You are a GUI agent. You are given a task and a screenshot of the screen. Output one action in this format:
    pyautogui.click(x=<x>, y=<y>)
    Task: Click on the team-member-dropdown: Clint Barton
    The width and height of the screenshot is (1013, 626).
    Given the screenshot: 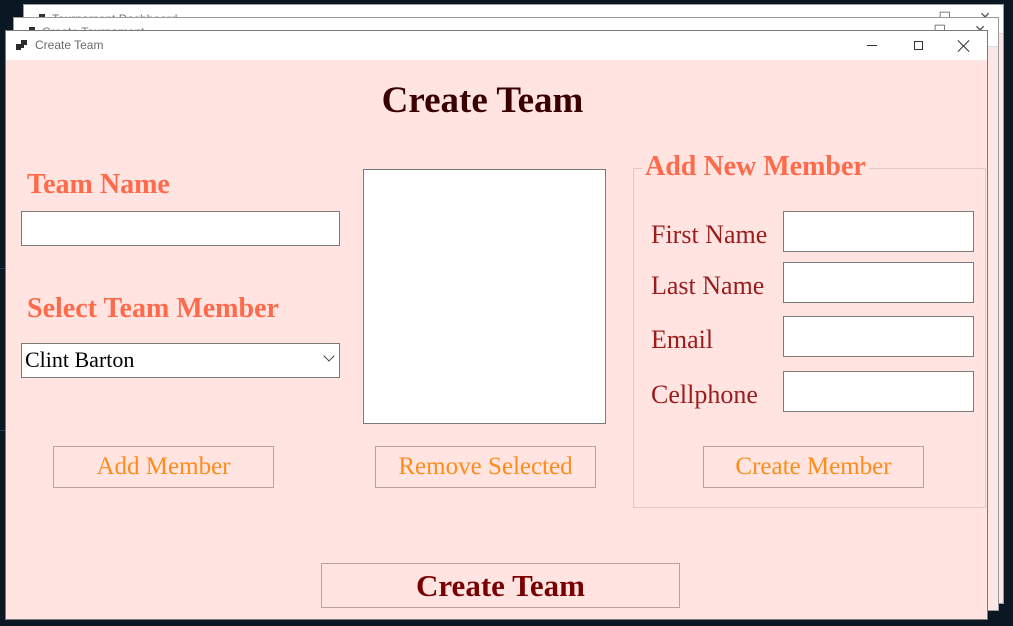 What is the action you would take?
    pyautogui.click(x=180, y=360)
    